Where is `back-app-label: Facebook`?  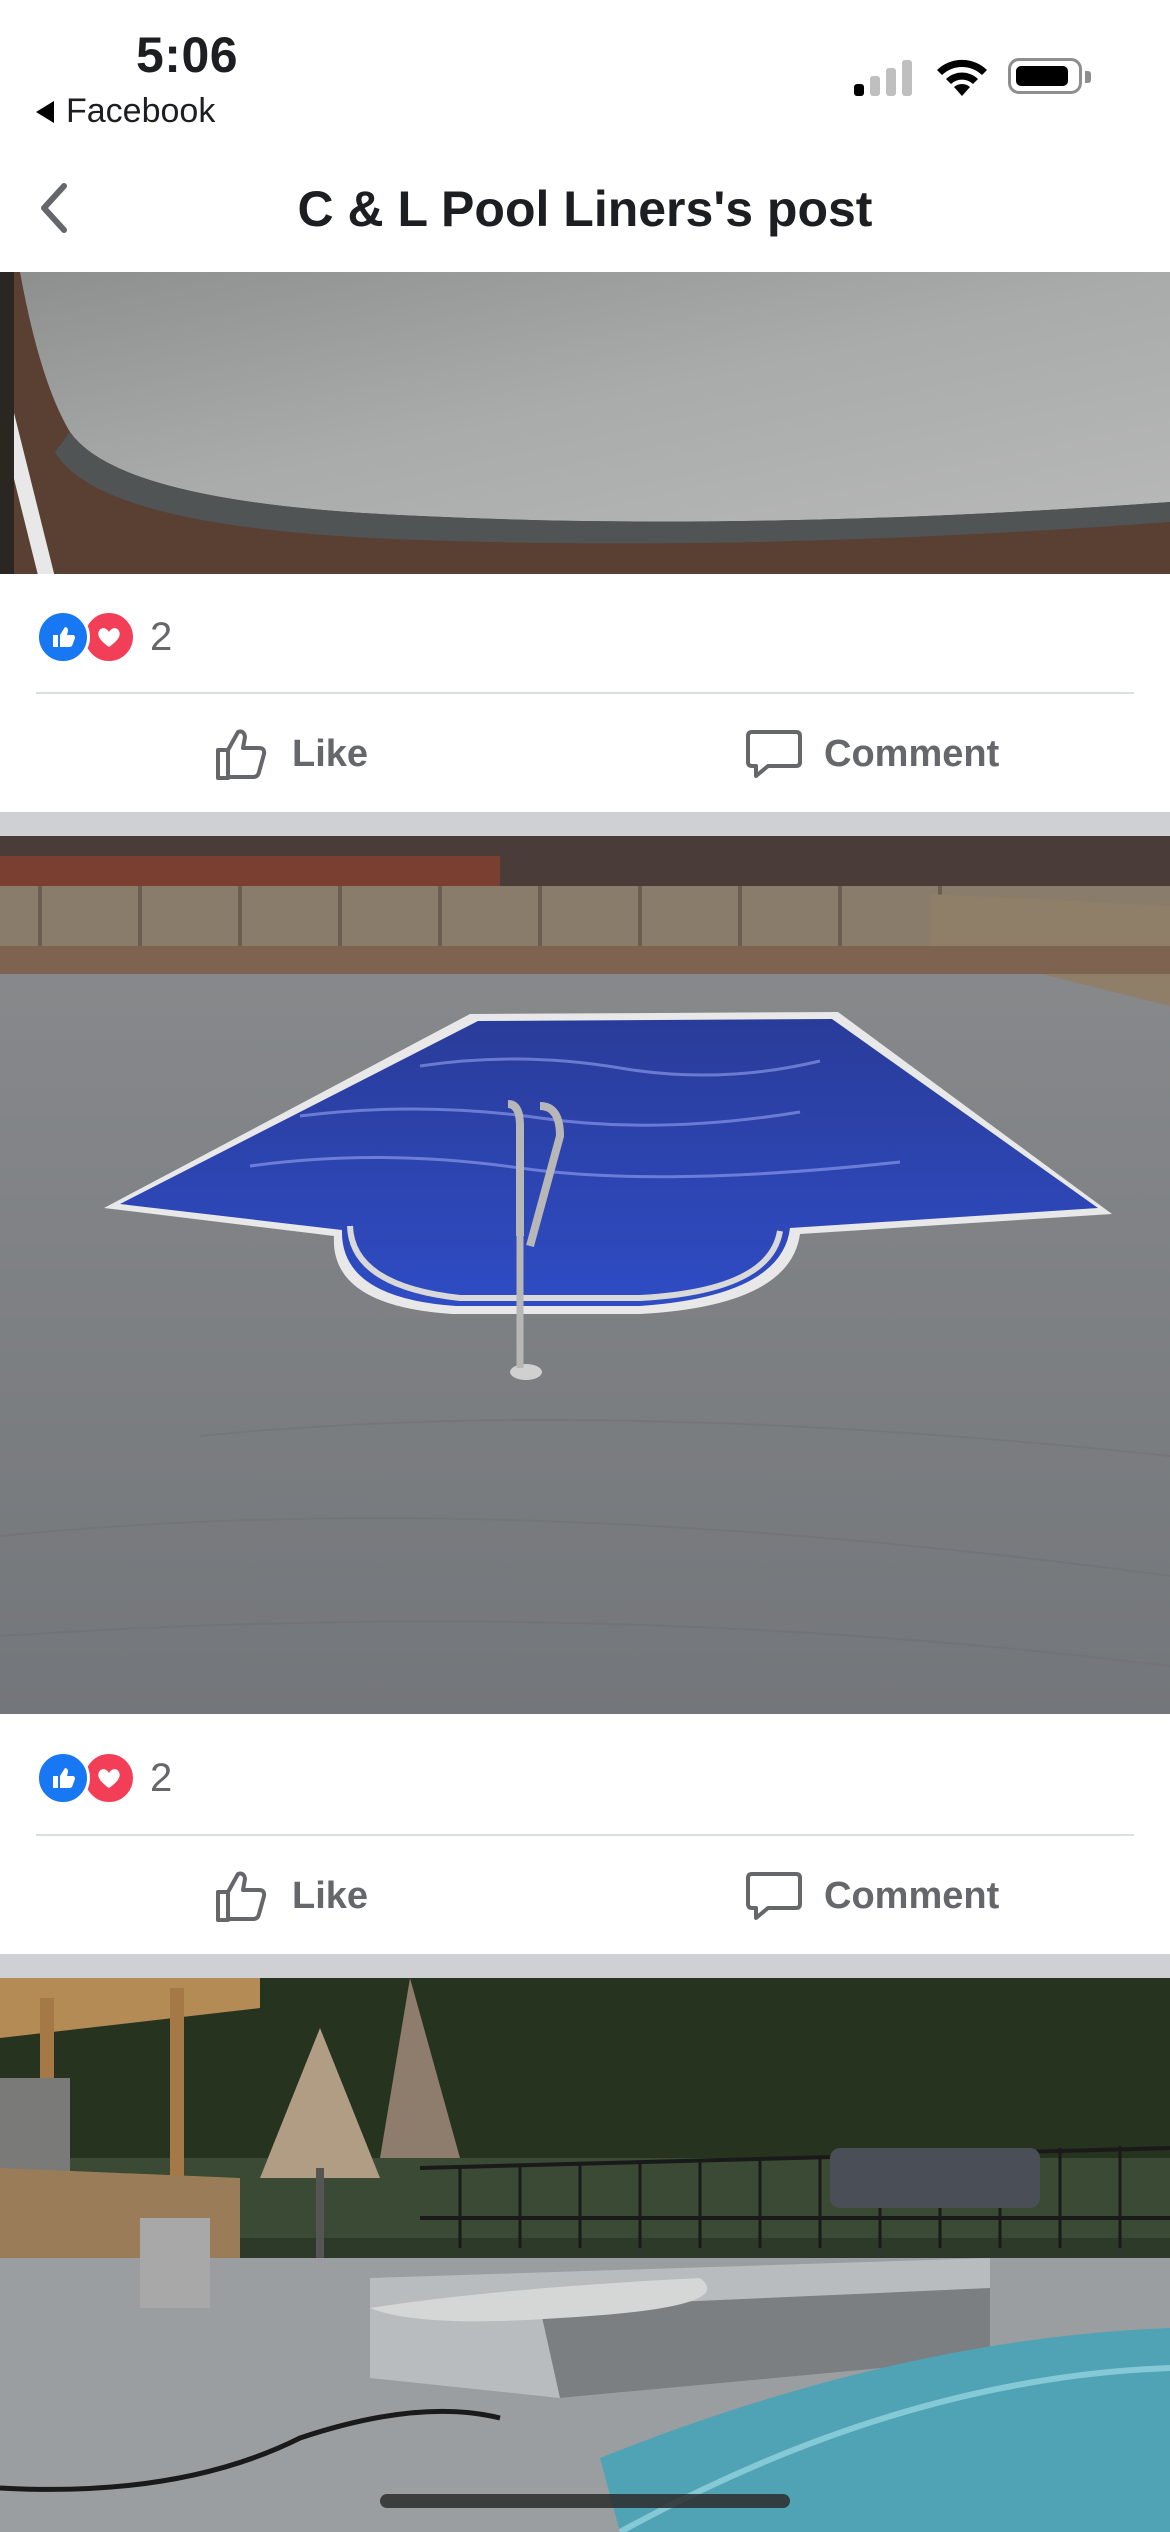 back-app-label: Facebook is located at coordinates (141, 111).